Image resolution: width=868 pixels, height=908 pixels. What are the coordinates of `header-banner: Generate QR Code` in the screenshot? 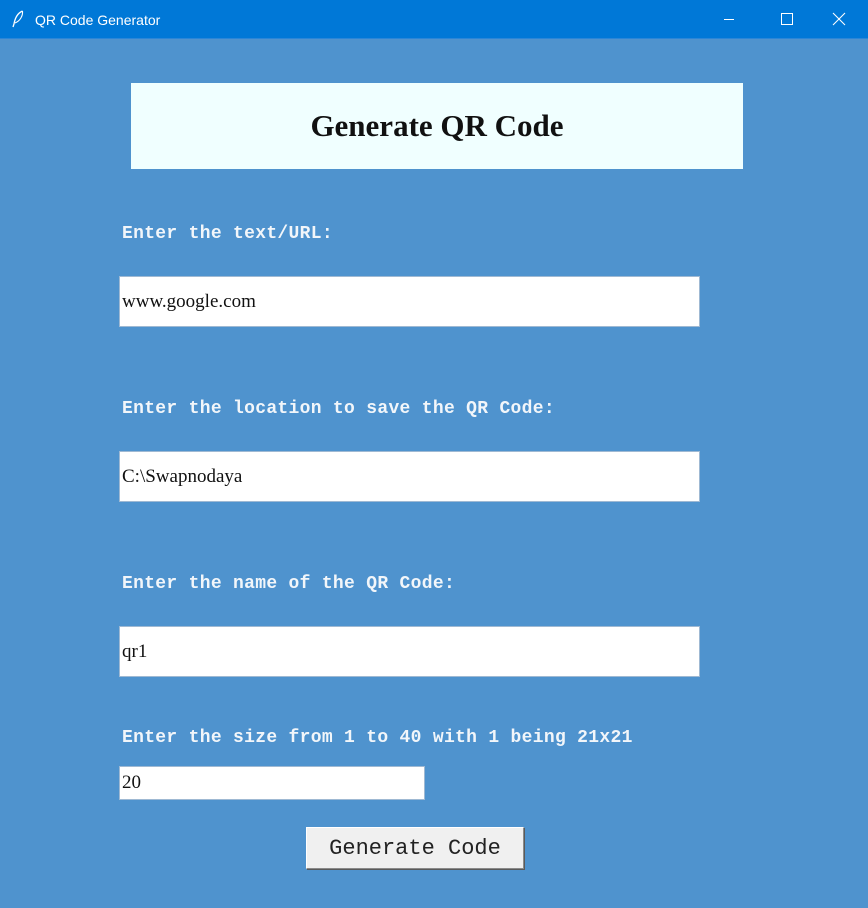 It's located at (437, 126).